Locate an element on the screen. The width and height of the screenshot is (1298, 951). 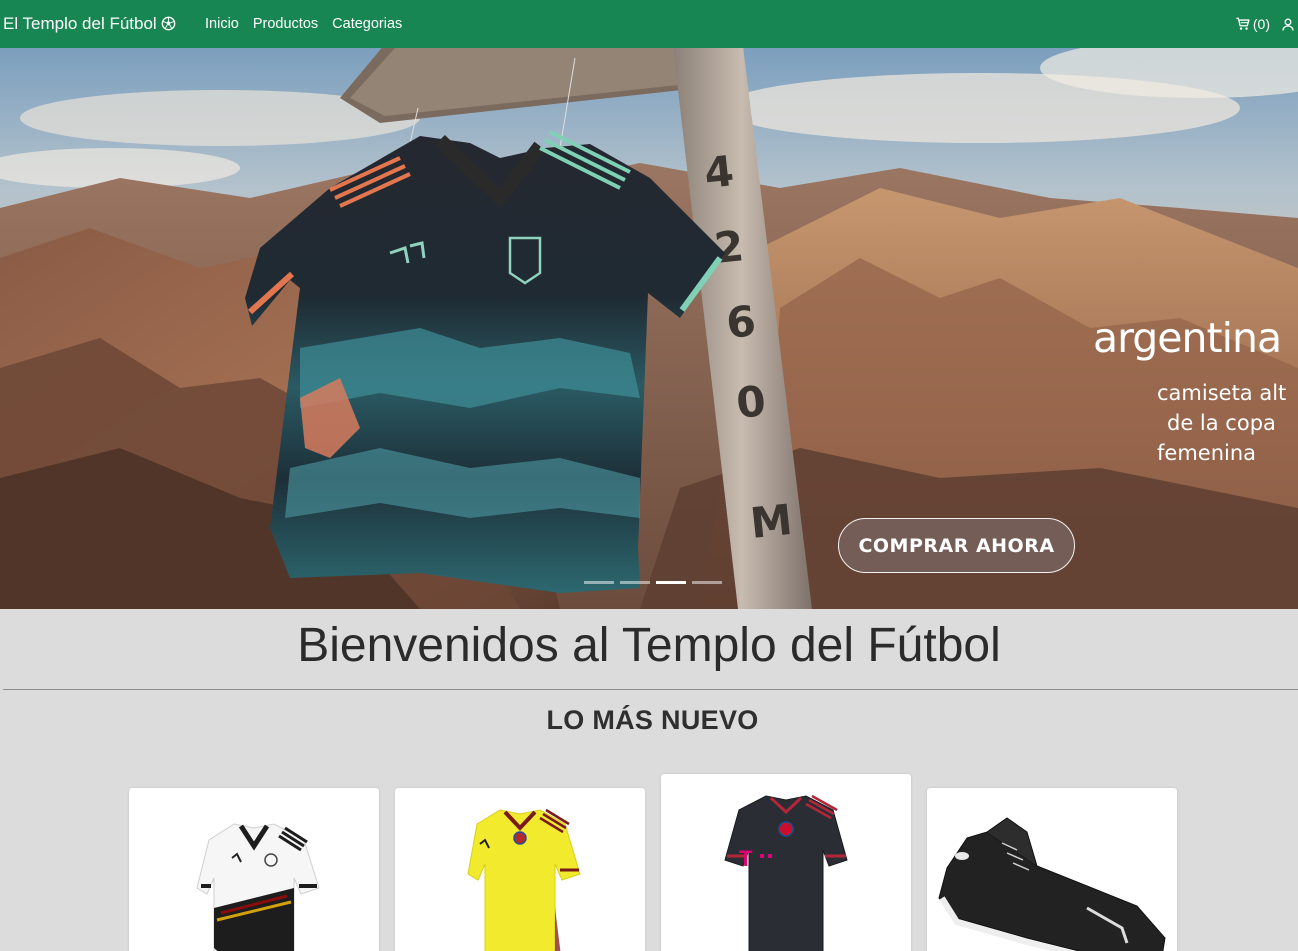
user-icon is located at coordinates (1288, 24).